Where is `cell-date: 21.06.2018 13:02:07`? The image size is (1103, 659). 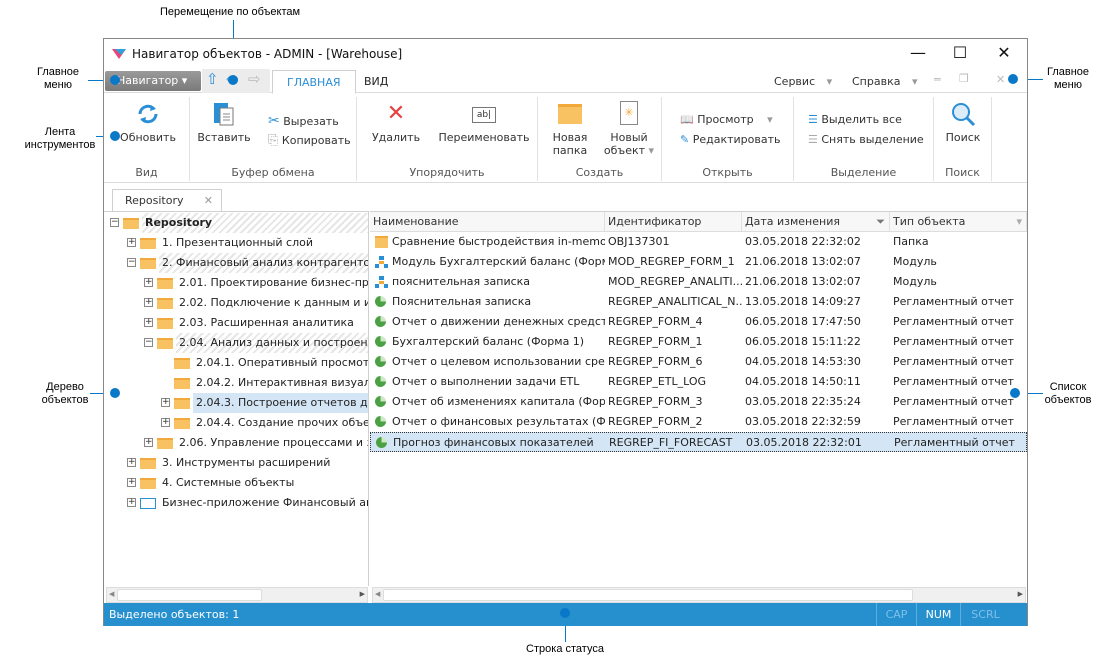
cell-date: 21.06.2018 13:02:07 is located at coordinates (803, 261).